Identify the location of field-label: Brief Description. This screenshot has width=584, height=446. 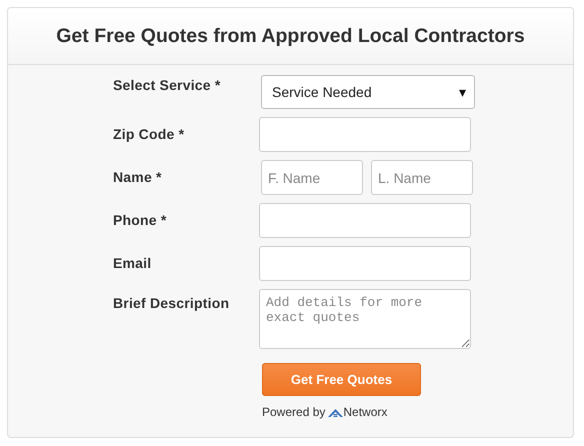
(171, 302).